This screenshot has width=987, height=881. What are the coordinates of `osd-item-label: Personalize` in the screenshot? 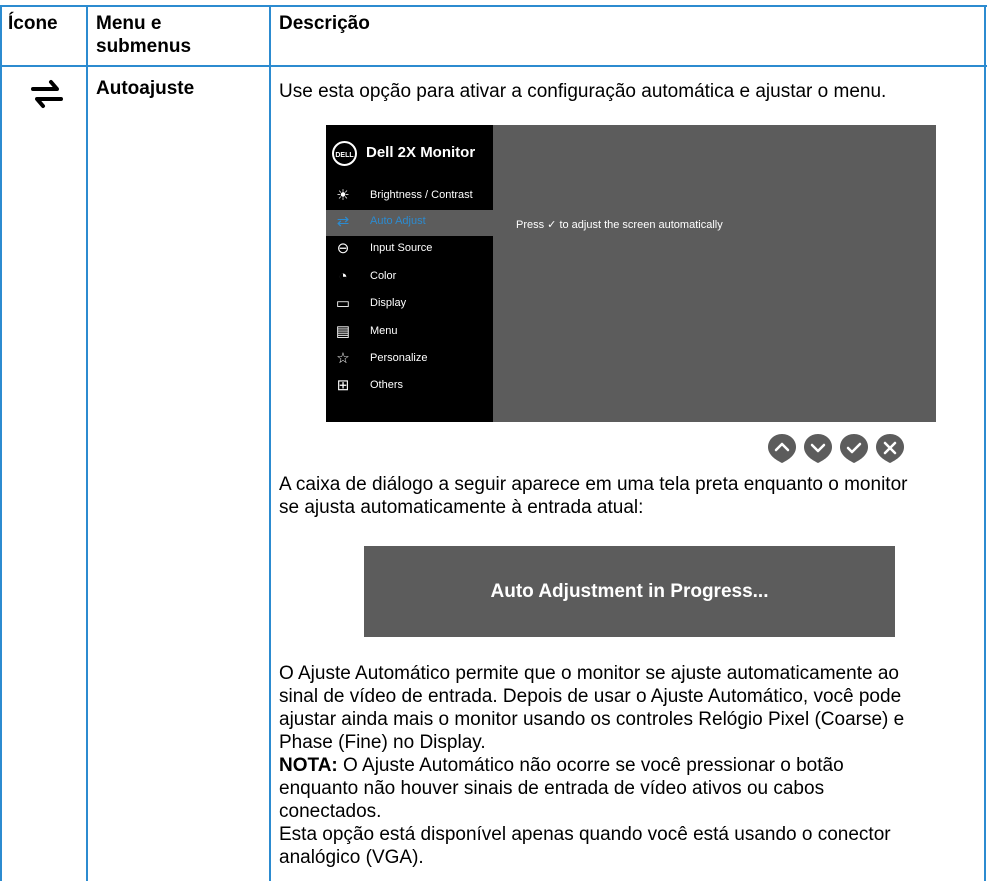 It's located at (399, 358).